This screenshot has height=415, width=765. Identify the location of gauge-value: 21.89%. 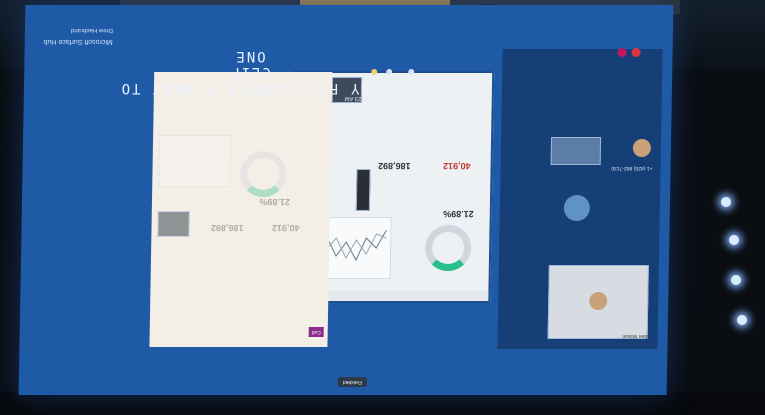
(458, 214).